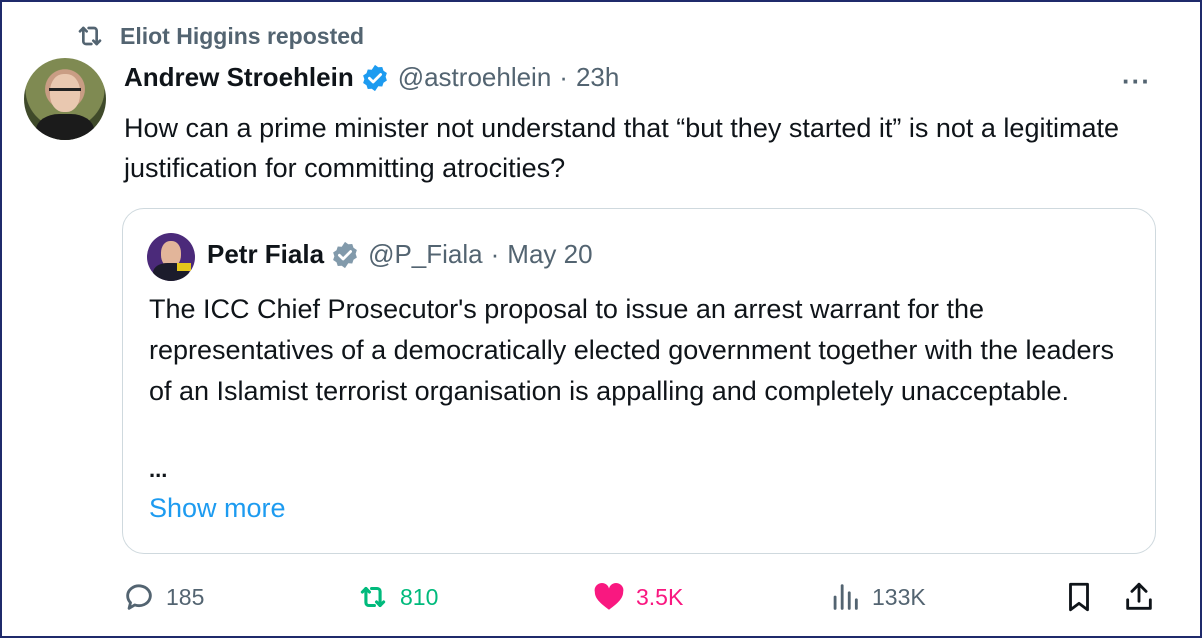 The height and width of the screenshot is (638, 1202). I want to click on tweet-header: Andrew Stroehlein @astroehlein · 23h, so click(371, 77).